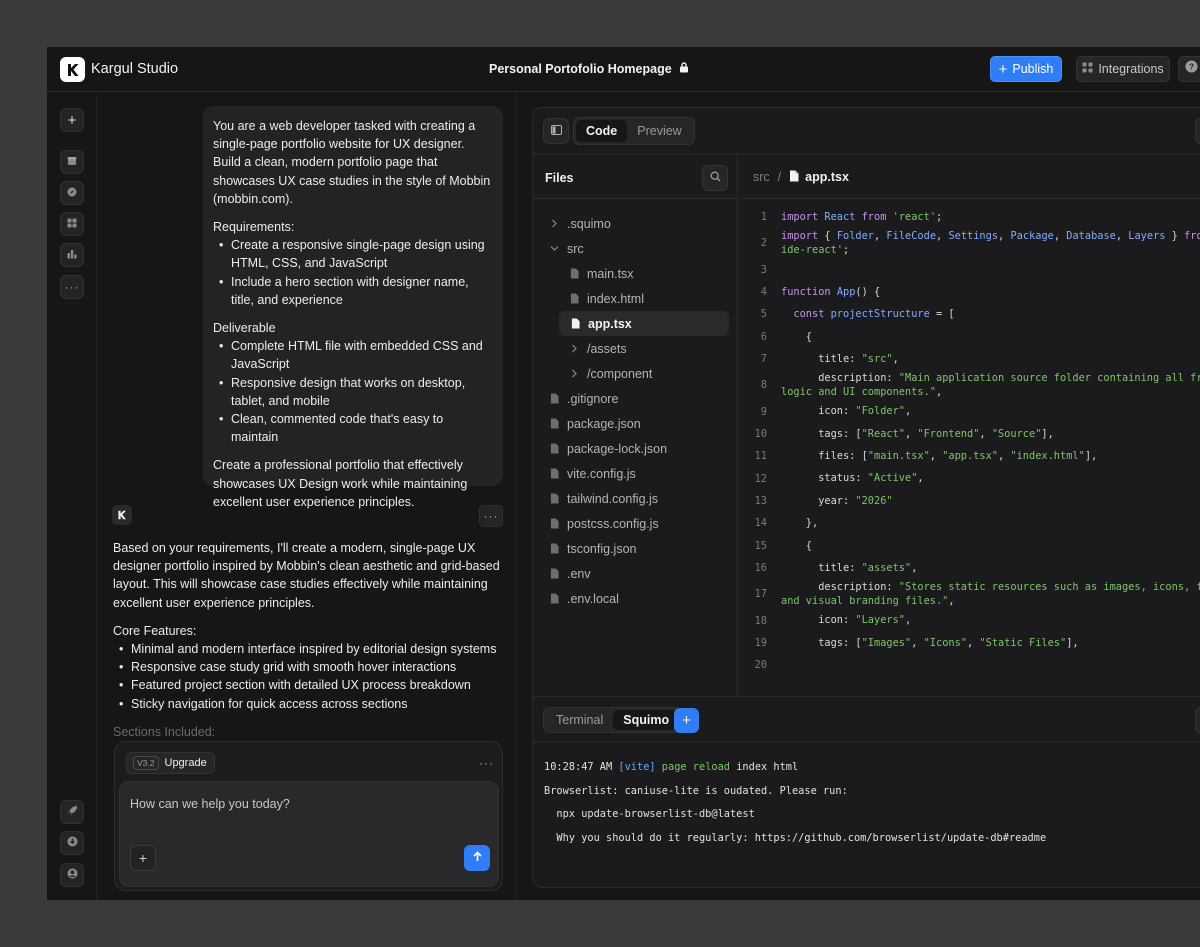 The width and height of the screenshot is (1200, 947). What do you see at coordinates (309, 834) in the screenshot?
I see `prompt-input: How can we help you today? +` at bounding box center [309, 834].